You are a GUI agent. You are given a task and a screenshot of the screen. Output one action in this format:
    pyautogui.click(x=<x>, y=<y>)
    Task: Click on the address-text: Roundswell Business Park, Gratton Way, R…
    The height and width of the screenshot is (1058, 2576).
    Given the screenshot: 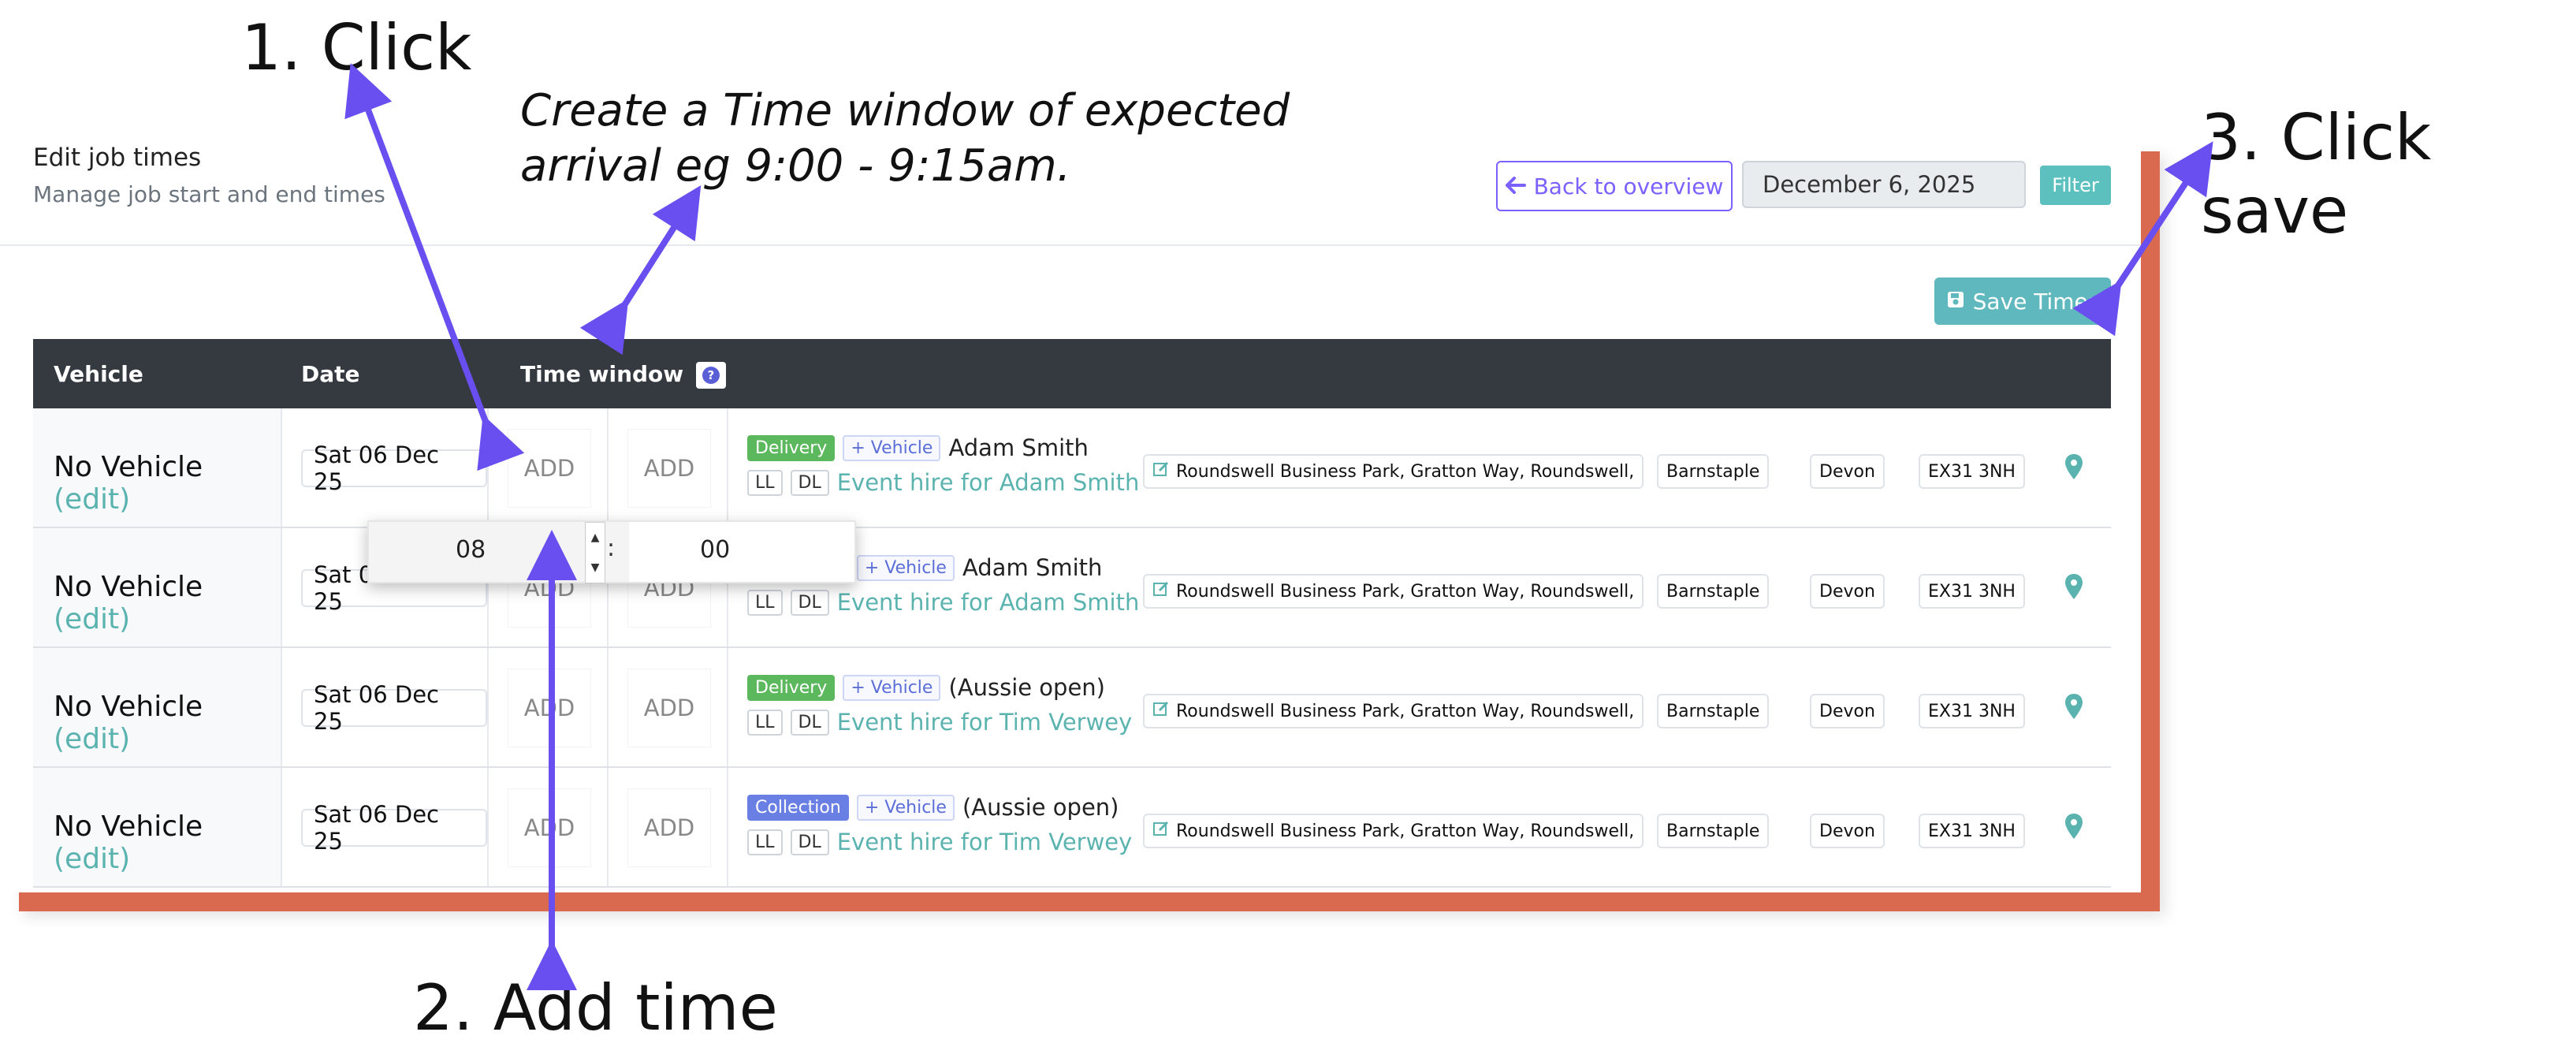 What is the action you would take?
    pyautogui.click(x=1405, y=471)
    